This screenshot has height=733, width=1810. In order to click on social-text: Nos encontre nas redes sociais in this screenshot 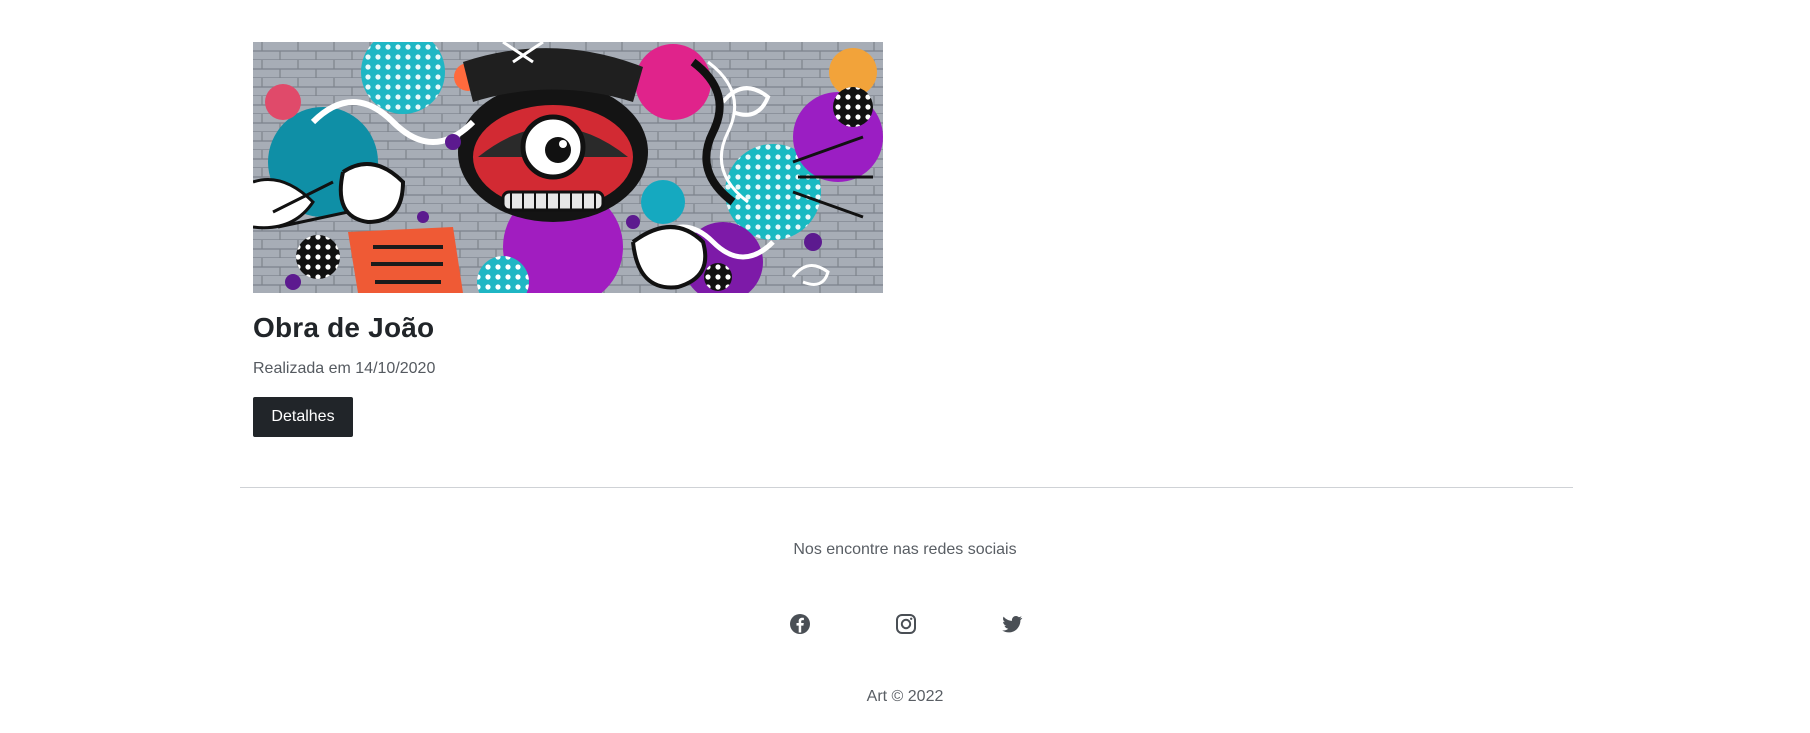, I will do `click(905, 549)`.